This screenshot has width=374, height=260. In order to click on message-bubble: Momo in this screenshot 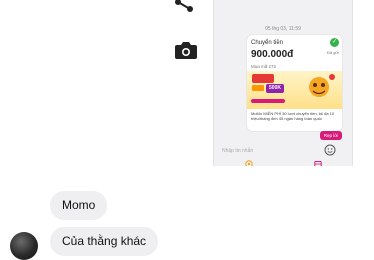, I will do `click(79, 205)`.